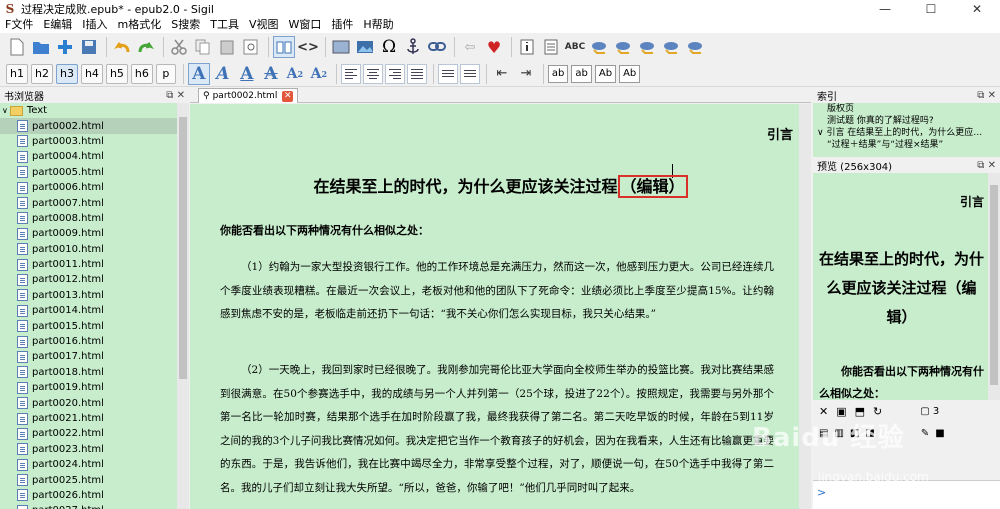 This screenshot has height=509, width=1000. What do you see at coordinates (526, 74) in the screenshot?
I see `increase-indent-icon: ⇥` at bounding box center [526, 74].